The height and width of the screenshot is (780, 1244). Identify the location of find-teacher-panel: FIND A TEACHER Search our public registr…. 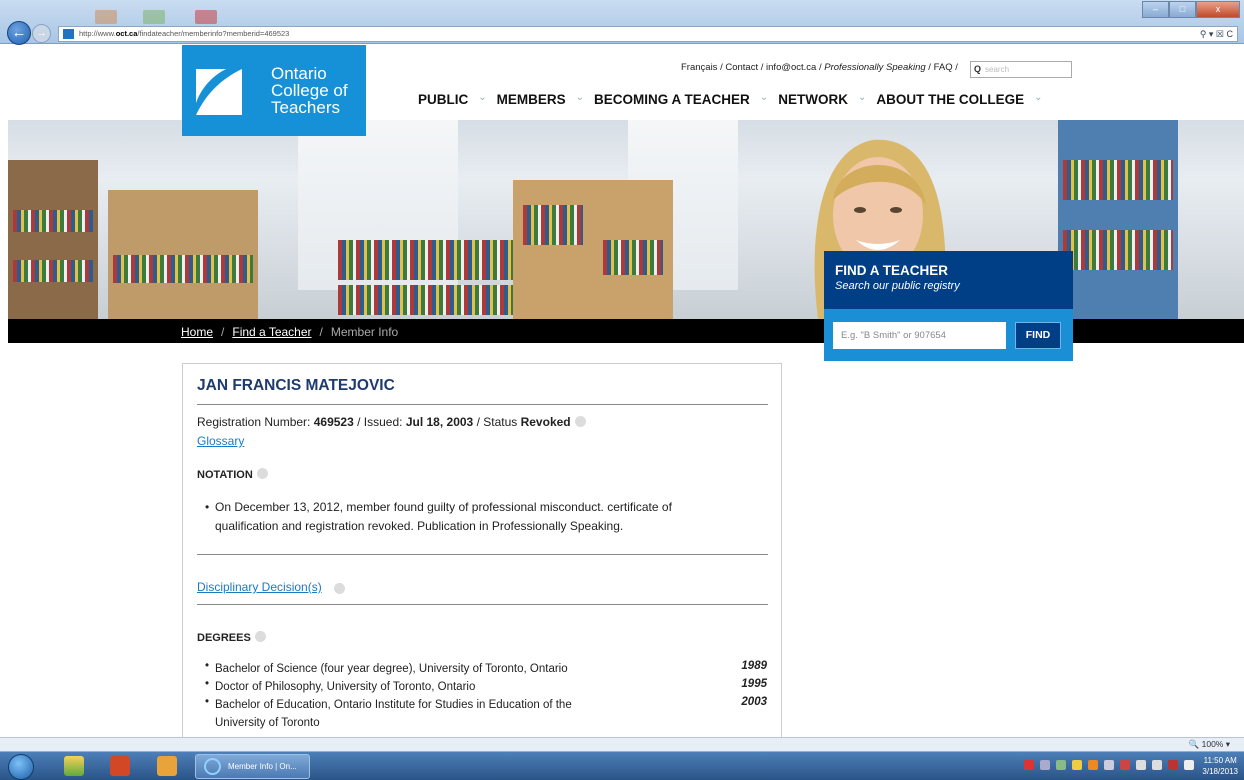
(948, 306).